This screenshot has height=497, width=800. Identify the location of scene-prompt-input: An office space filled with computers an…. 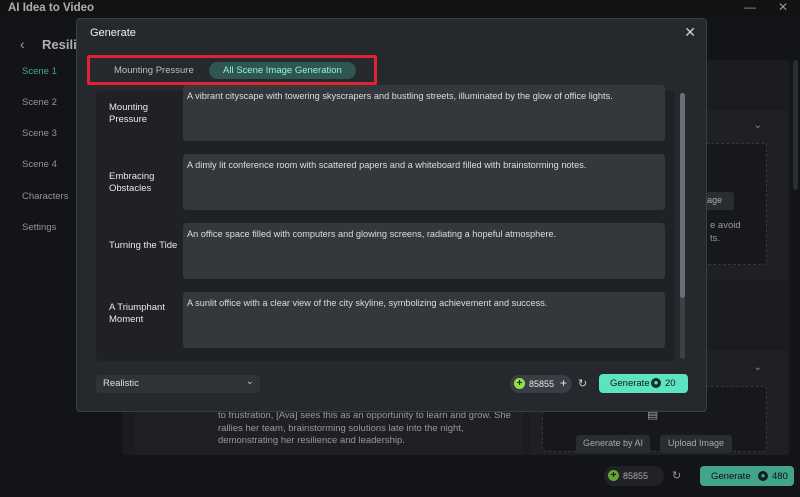
(424, 251).